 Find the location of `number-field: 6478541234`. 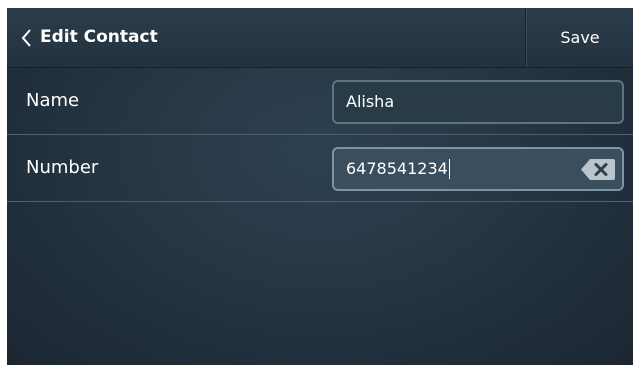

number-field: 6478541234 is located at coordinates (478, 169).